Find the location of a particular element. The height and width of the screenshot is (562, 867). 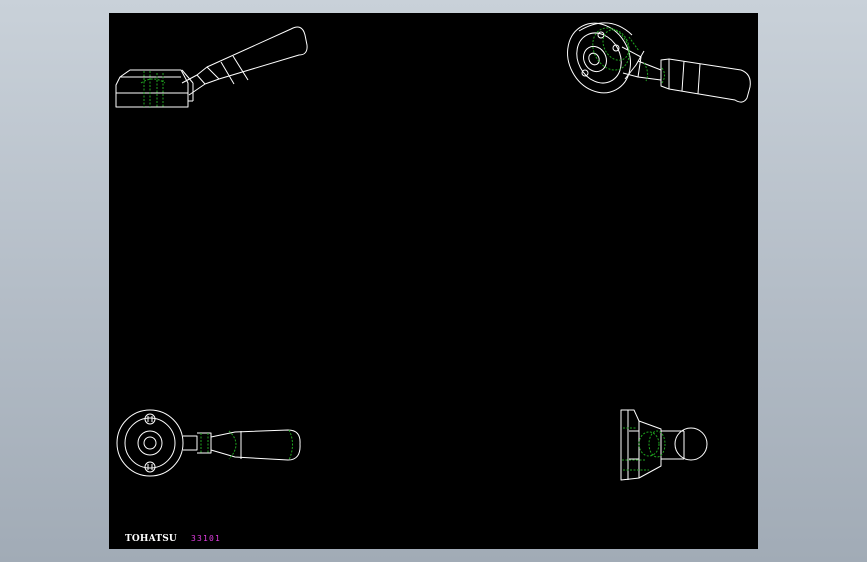

view-end-side is located at coordinates (664, 445).